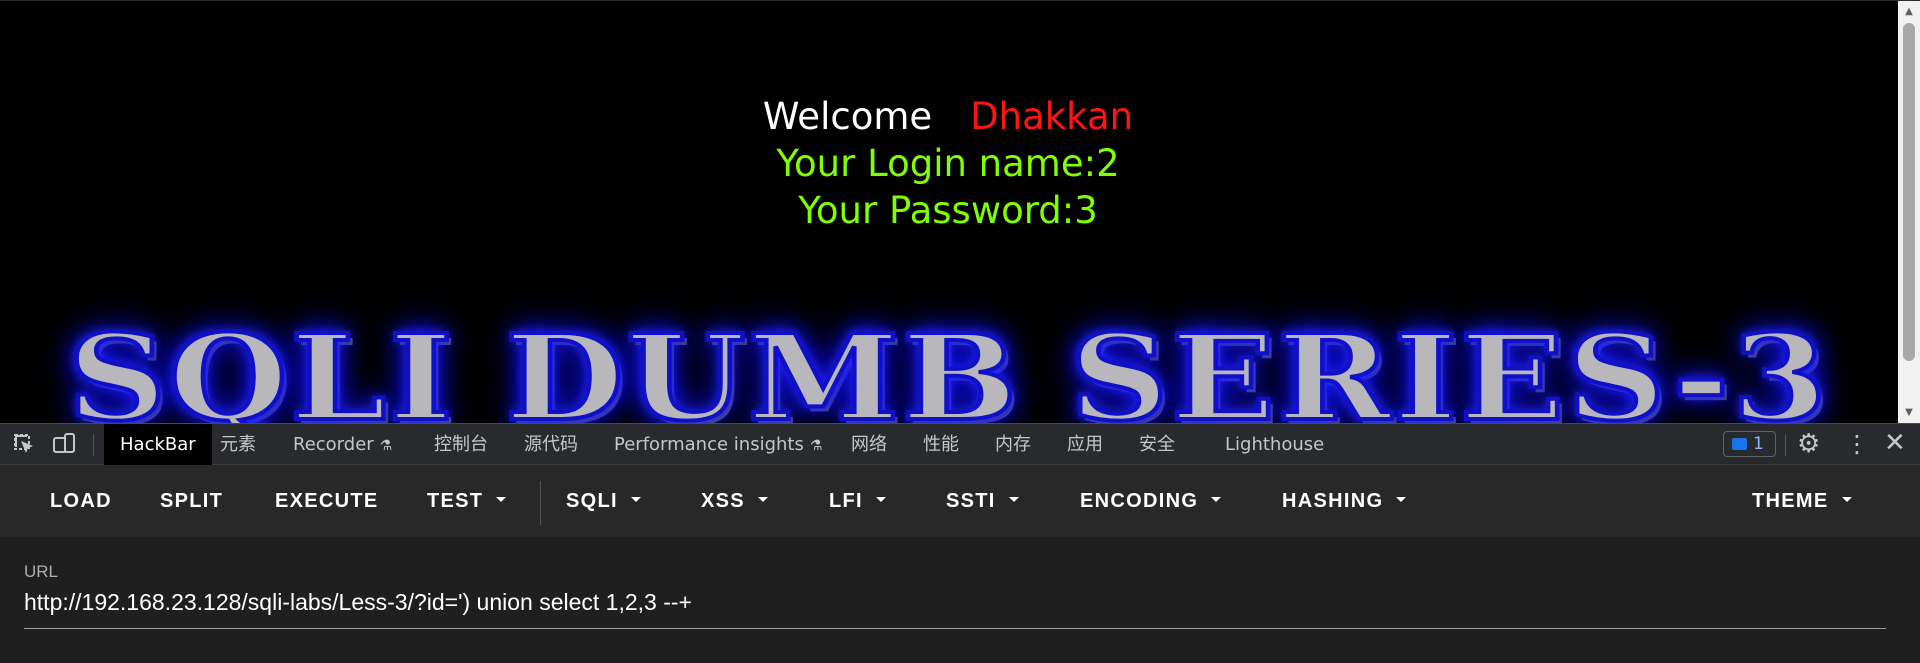 This screenshot has width=1920, height=663. I want to click on tab-sources: 源代码, so click(551, 444).